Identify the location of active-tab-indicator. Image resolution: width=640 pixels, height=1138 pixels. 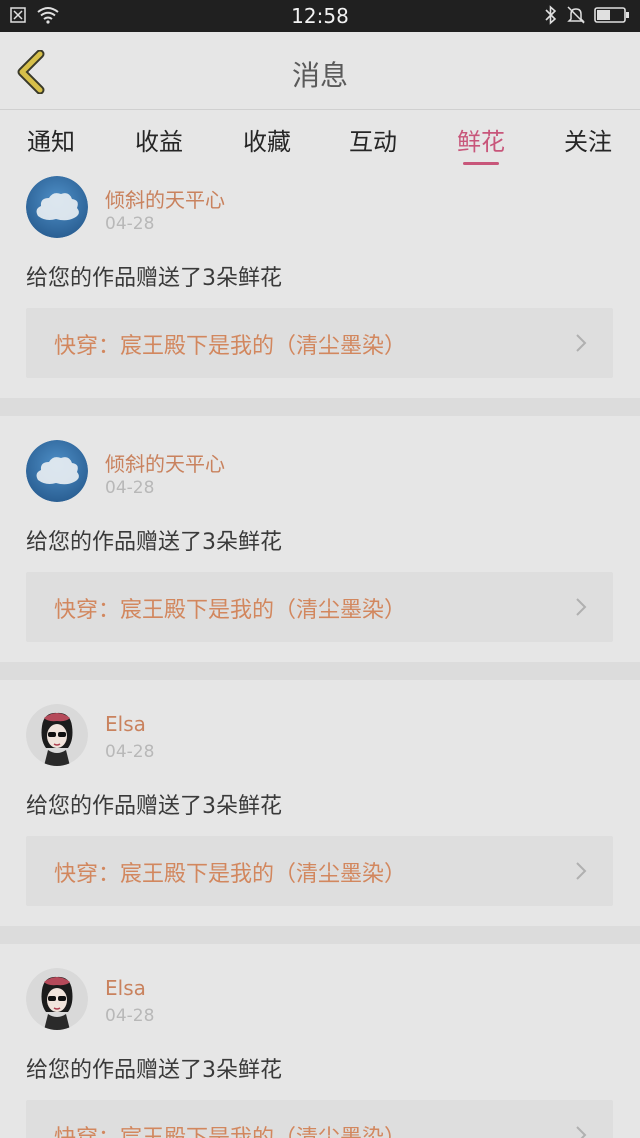
(481, 163).